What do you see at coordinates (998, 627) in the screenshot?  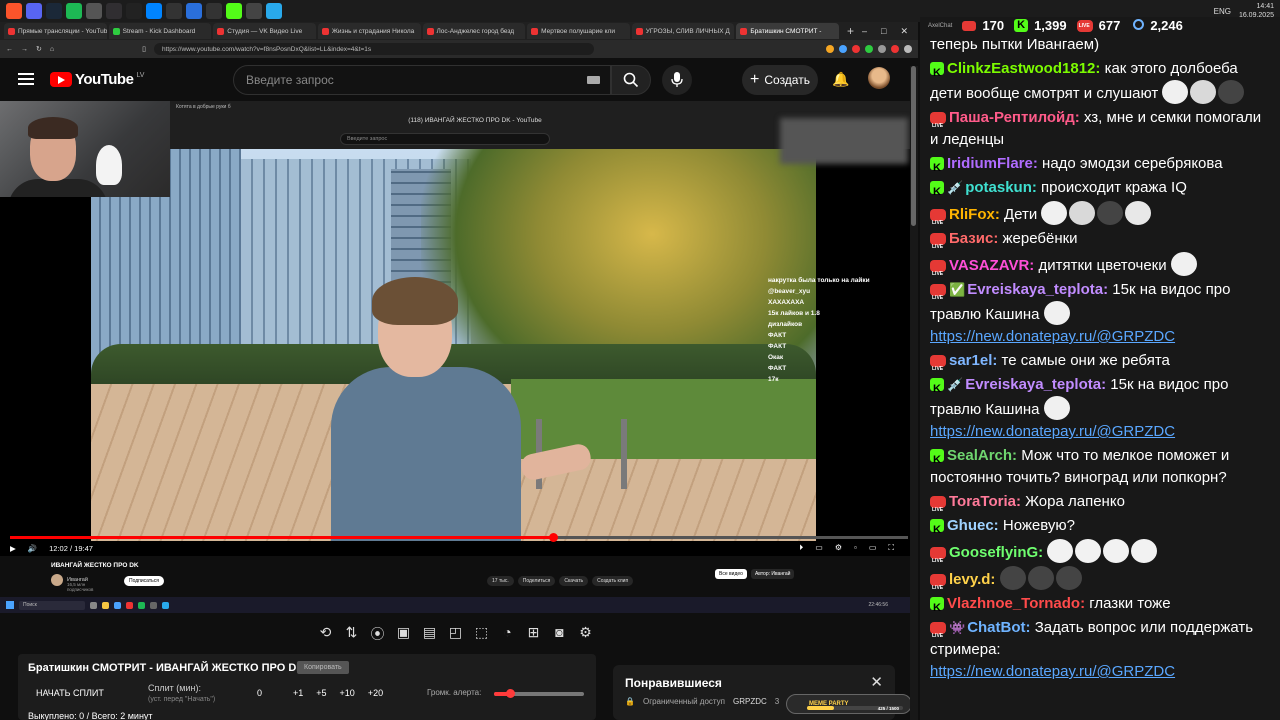 I see `chat-username: ChatBot:` at bounding box center [998, 627].